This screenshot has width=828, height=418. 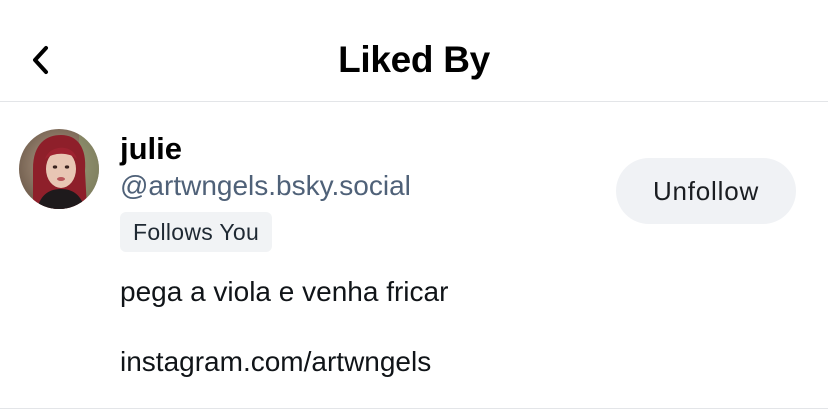 I want to click on unfollow-button: Unfollow, so click(x=706, y=191).